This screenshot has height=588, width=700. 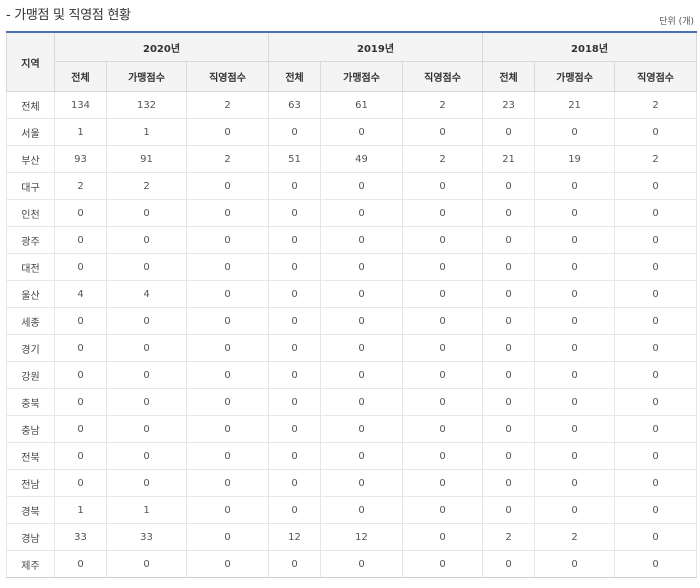 What do you see at coordinates (575, 159) in the screenshot?
I see `value-cell: 19` at bounding box center [575, 159].